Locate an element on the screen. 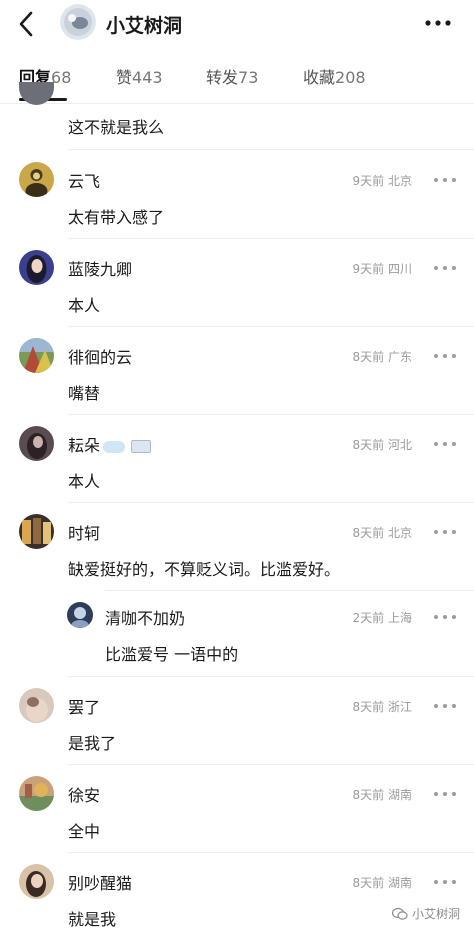 This screenshot has height=935, width=474. comment-meta: 8天前 河北 is located at coordinates (382, 444).